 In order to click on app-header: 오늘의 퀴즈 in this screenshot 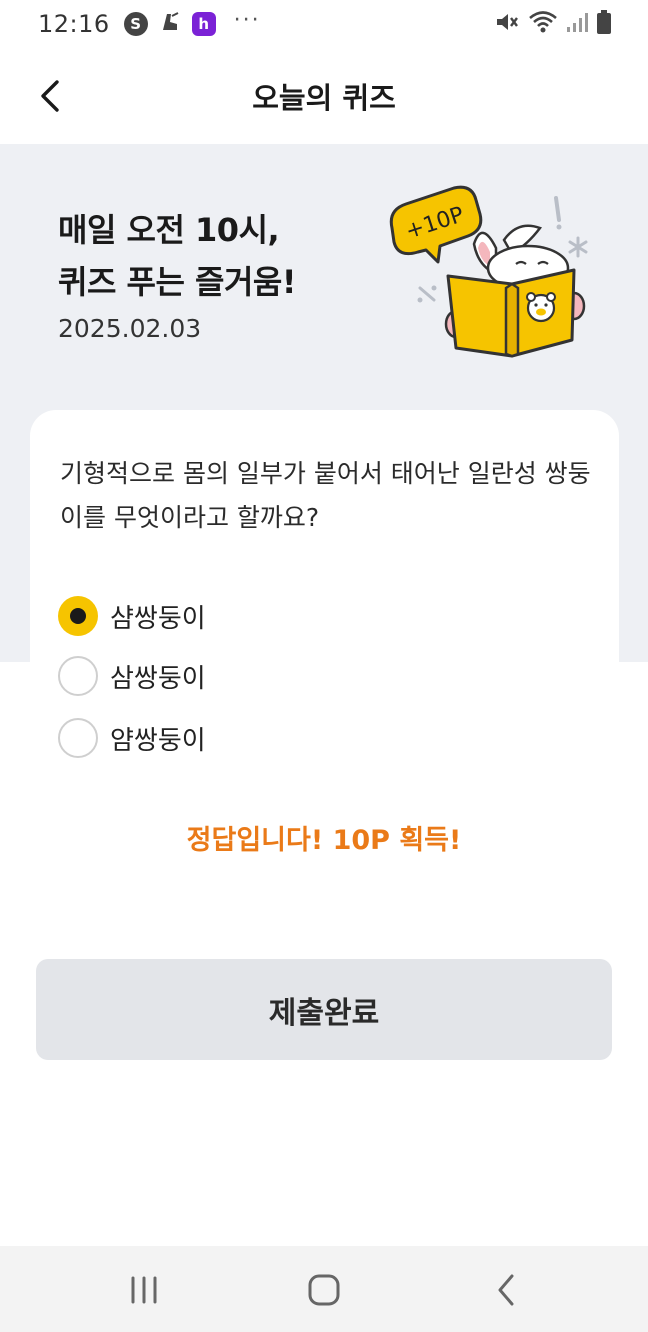, I will do `click(324, 96)`.